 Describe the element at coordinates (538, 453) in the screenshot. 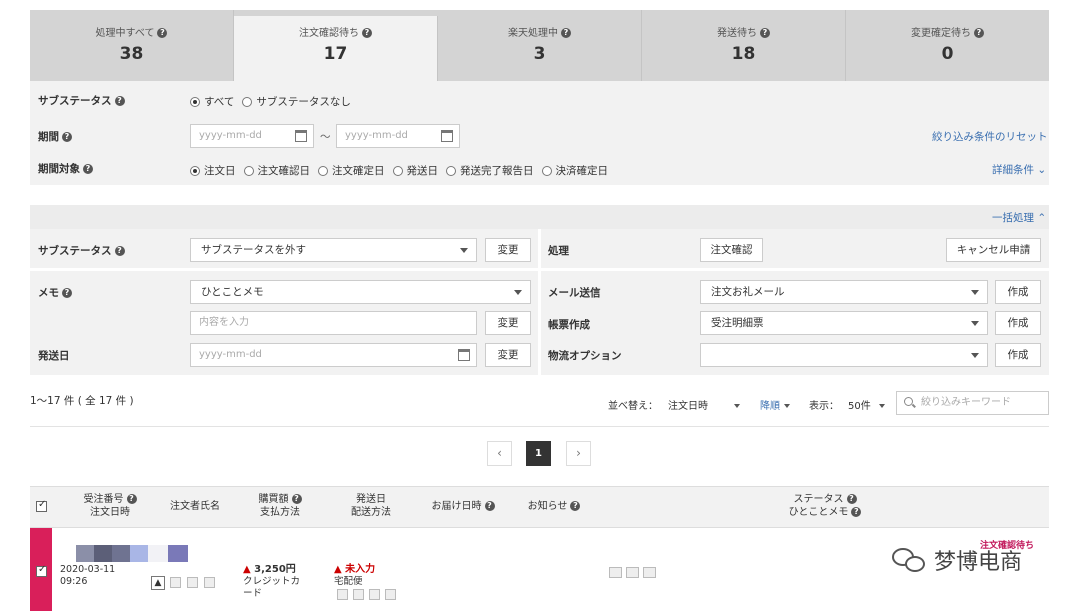

I see `page-button-current: 1` at that location.